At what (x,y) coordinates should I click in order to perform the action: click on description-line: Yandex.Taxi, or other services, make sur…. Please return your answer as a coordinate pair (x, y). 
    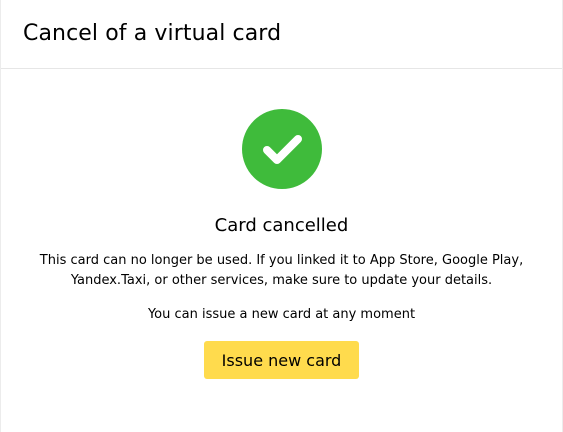
    Looking at the image, I should click on (281, 280).